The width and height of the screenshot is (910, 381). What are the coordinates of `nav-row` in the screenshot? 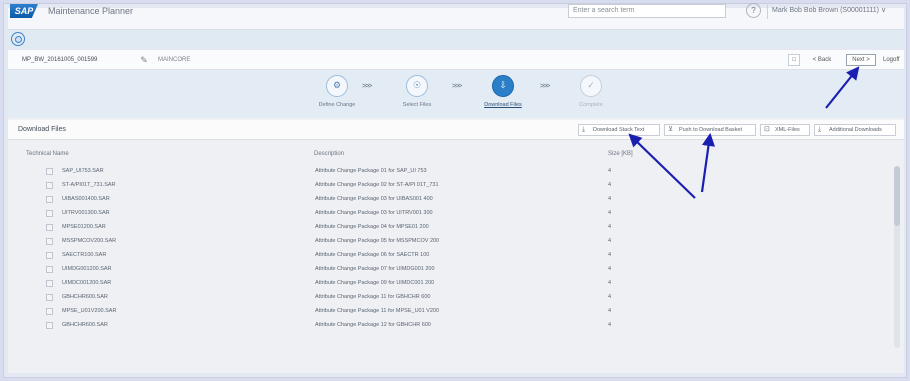 It's located at (456, 39).